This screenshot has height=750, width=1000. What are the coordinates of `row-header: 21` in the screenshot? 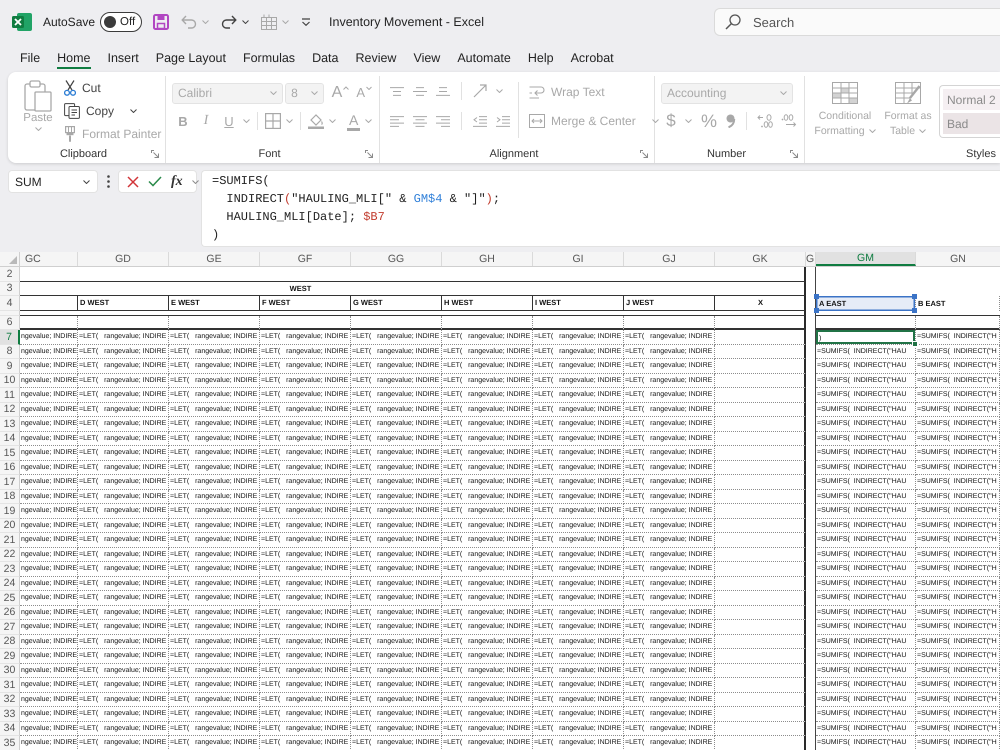 It's located at (10, 540).